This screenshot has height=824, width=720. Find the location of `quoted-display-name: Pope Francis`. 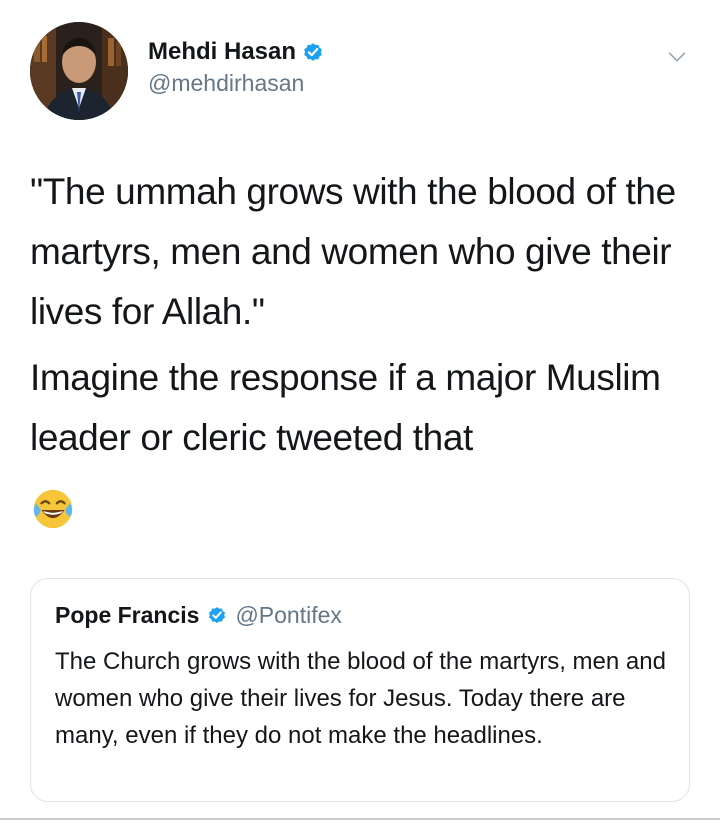

quoted-display-name: Pope Francis is located at coordinates (127, 614).